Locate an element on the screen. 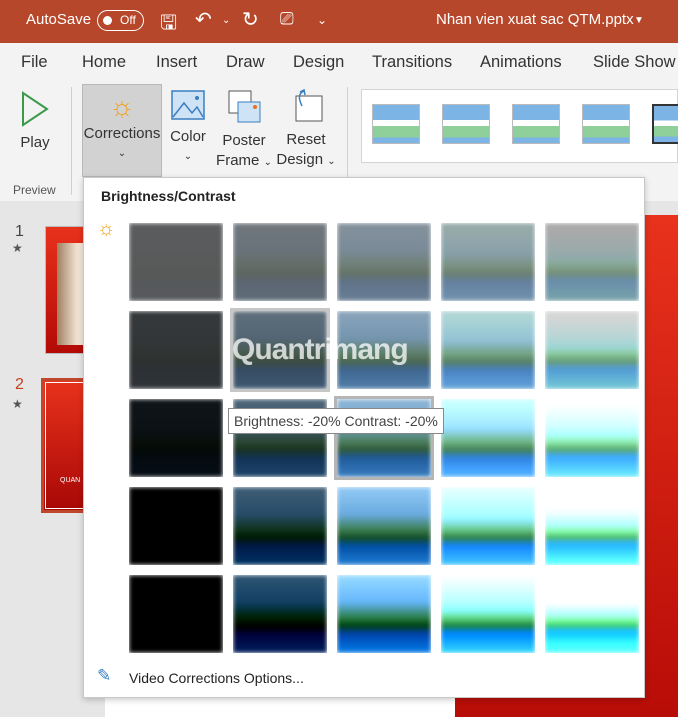  color-button: Color ⌄ is located at coordinates (188, 128).